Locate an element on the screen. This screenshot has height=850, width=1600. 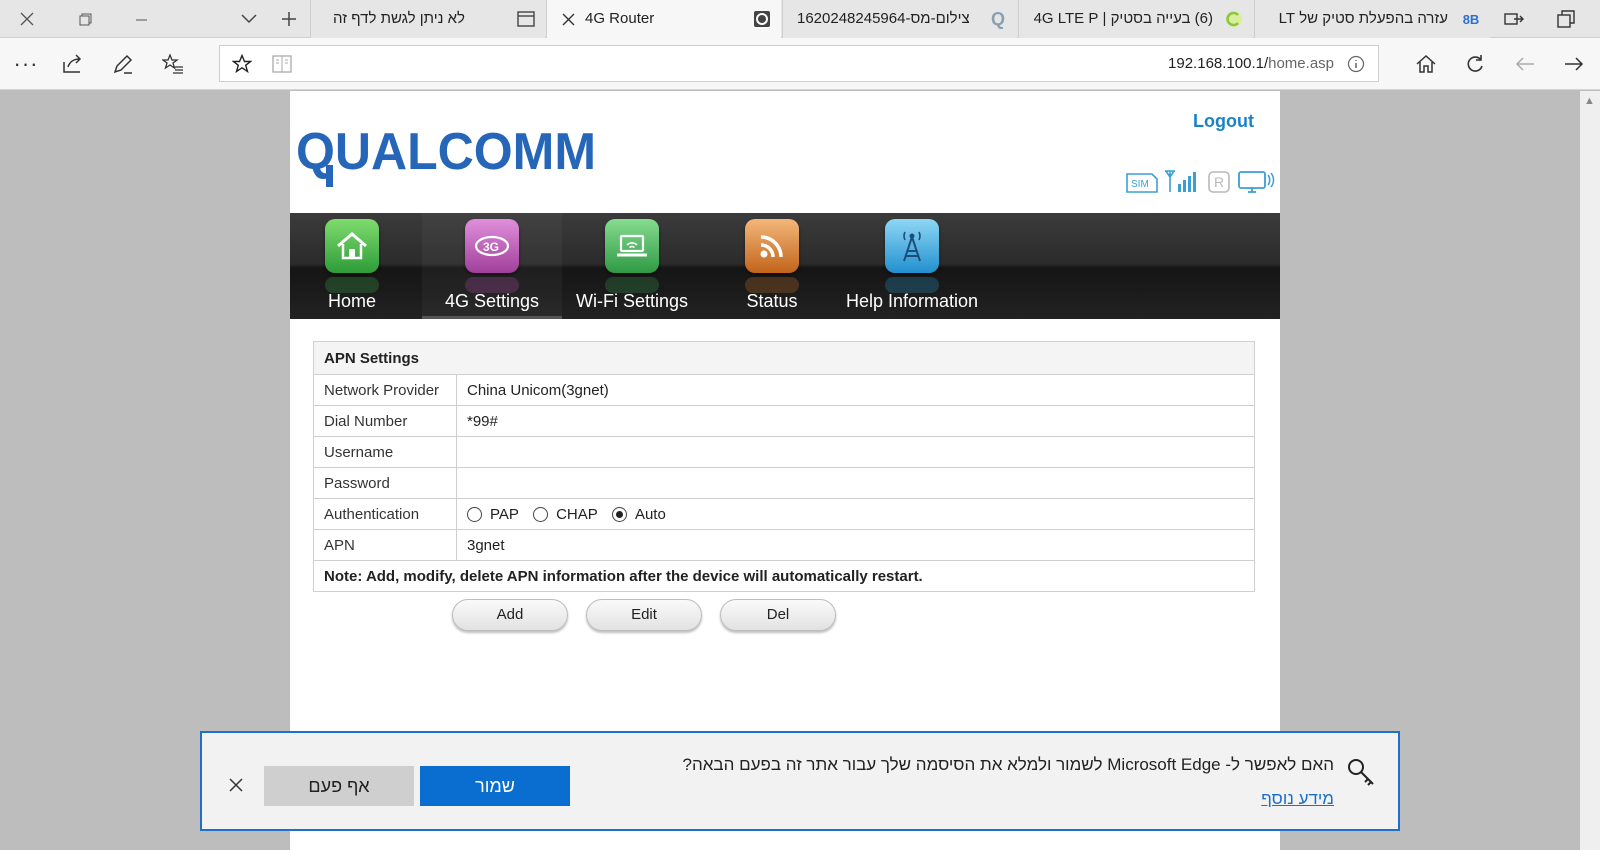
book-icon is located at coordinates (282, 64).